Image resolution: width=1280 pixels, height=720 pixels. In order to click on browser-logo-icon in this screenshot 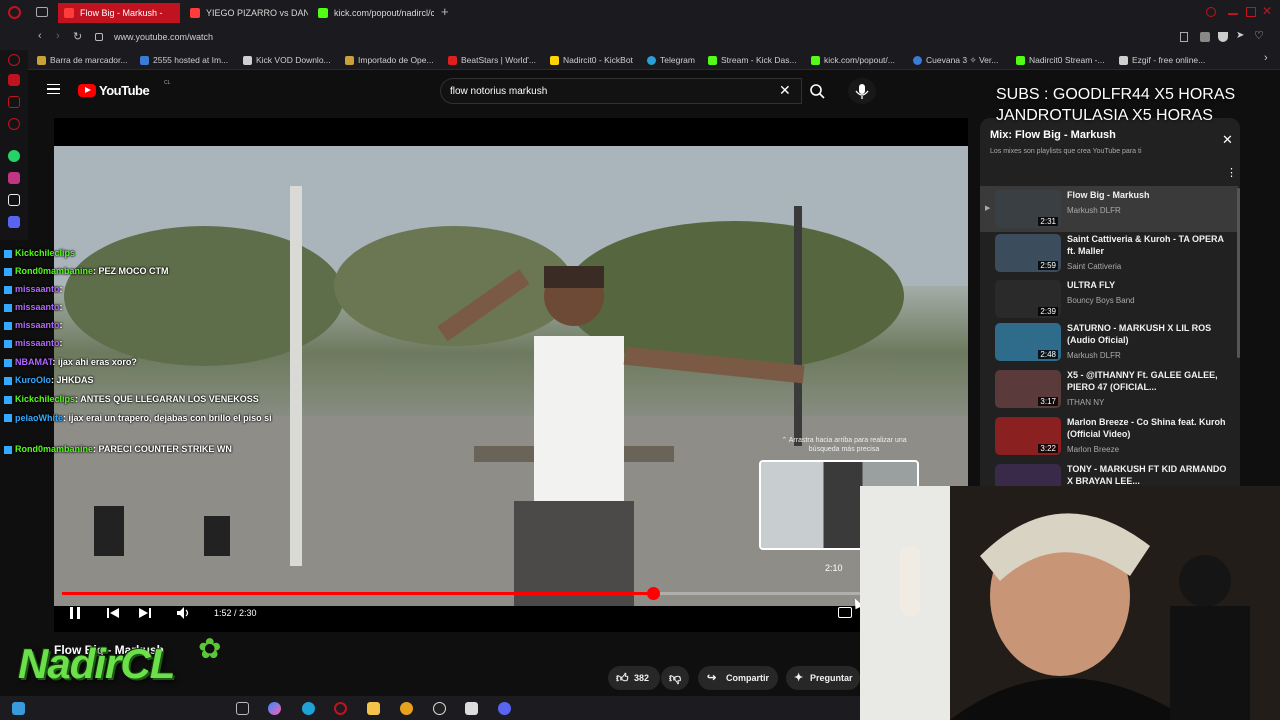, I will do `click(14, 12)`.